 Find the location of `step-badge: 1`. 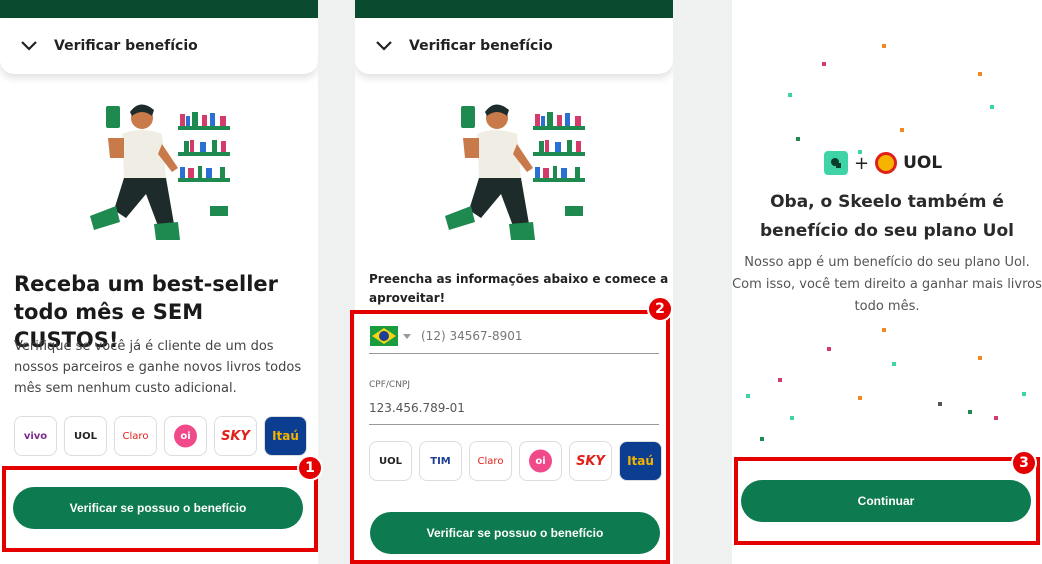

step-badge: 1 is located at coordinates (310, 468).